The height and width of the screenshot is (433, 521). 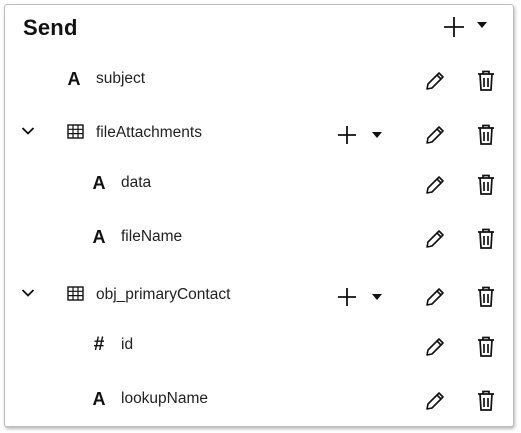 I want to click on field-label-data: data, so click(x=136, y=182).